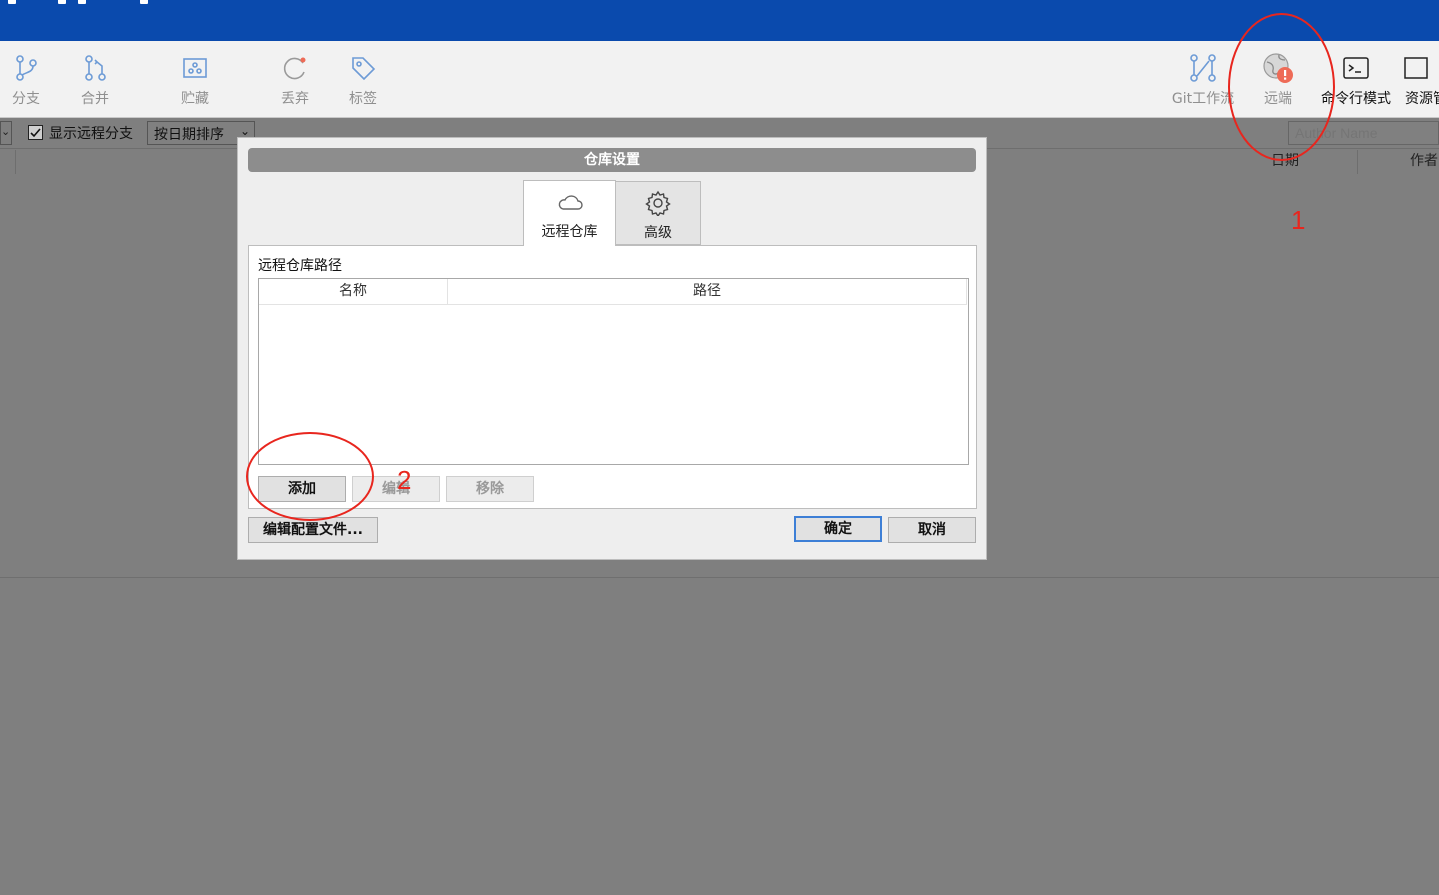  I want to click on sort-select-value: 按日期排序, so click(189, 135).